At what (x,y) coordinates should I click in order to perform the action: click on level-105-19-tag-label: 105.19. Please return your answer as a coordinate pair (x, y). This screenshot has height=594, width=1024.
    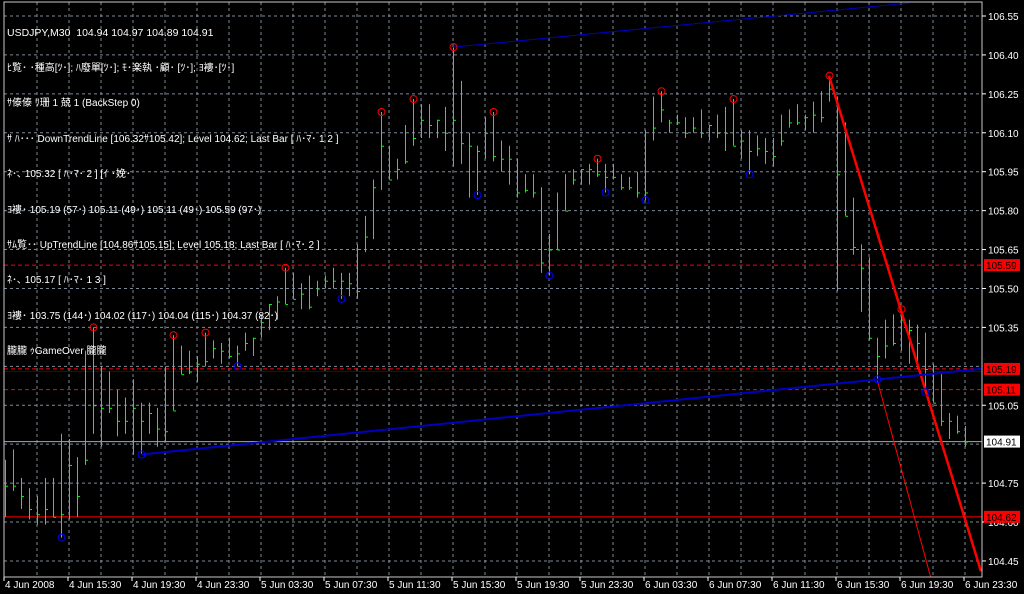
    Looking at the image, I should click on (1001, 370).